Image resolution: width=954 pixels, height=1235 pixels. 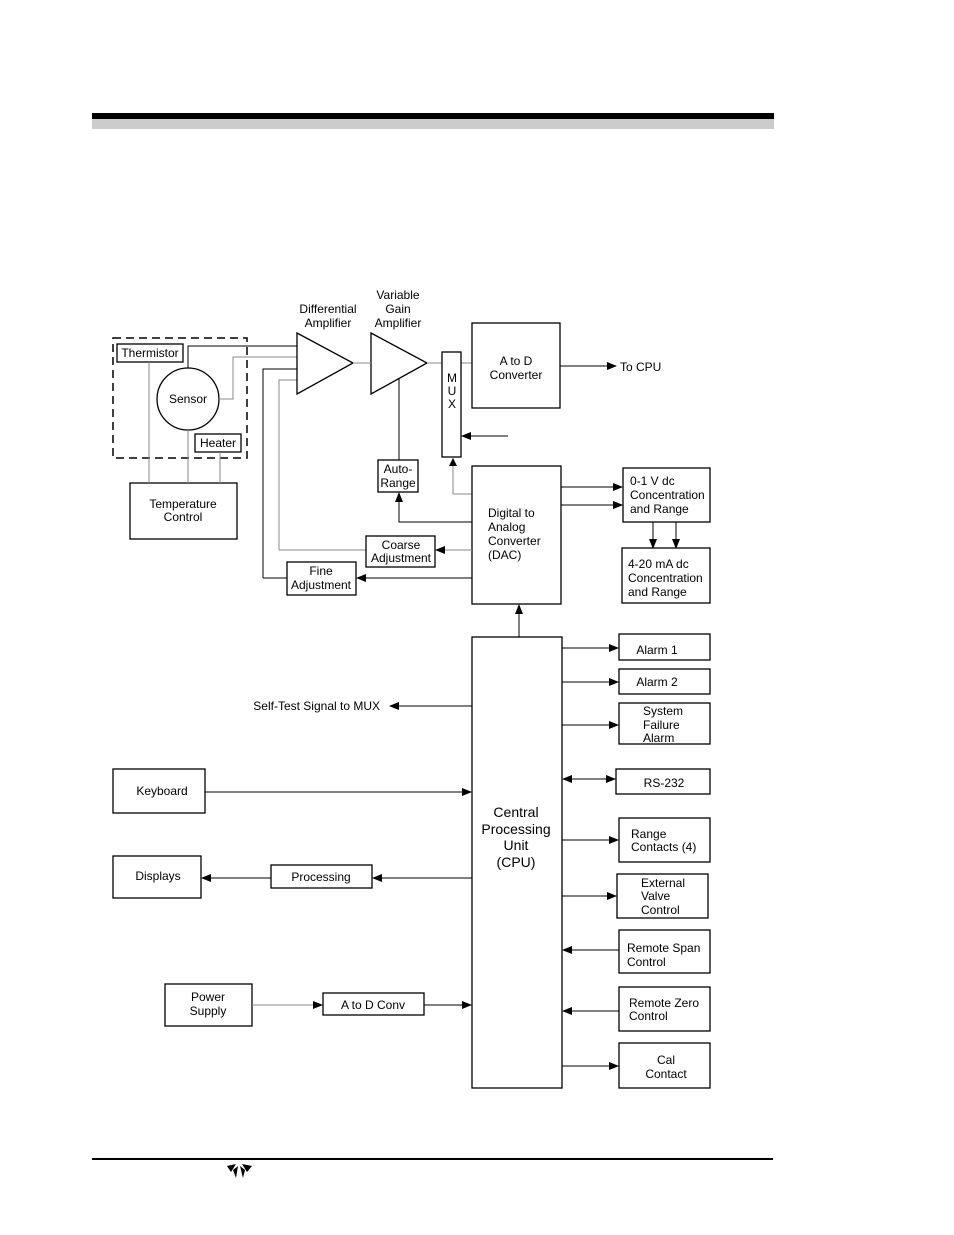 I want to click on adc-label: A to D, so click(x=516, y=361).